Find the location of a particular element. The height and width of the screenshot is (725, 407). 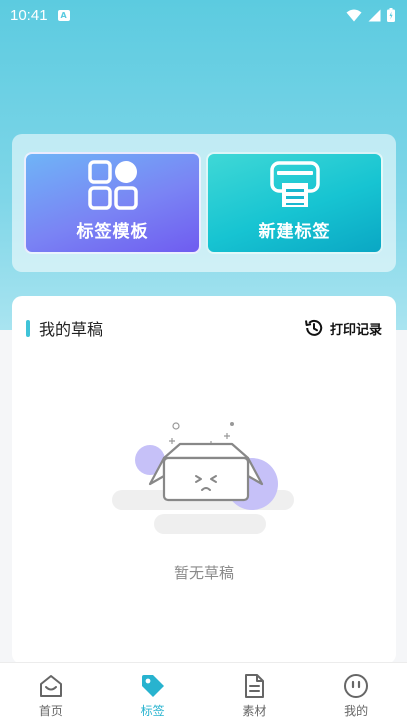

status-time: 10:41 is located at coordinates (29, 15).